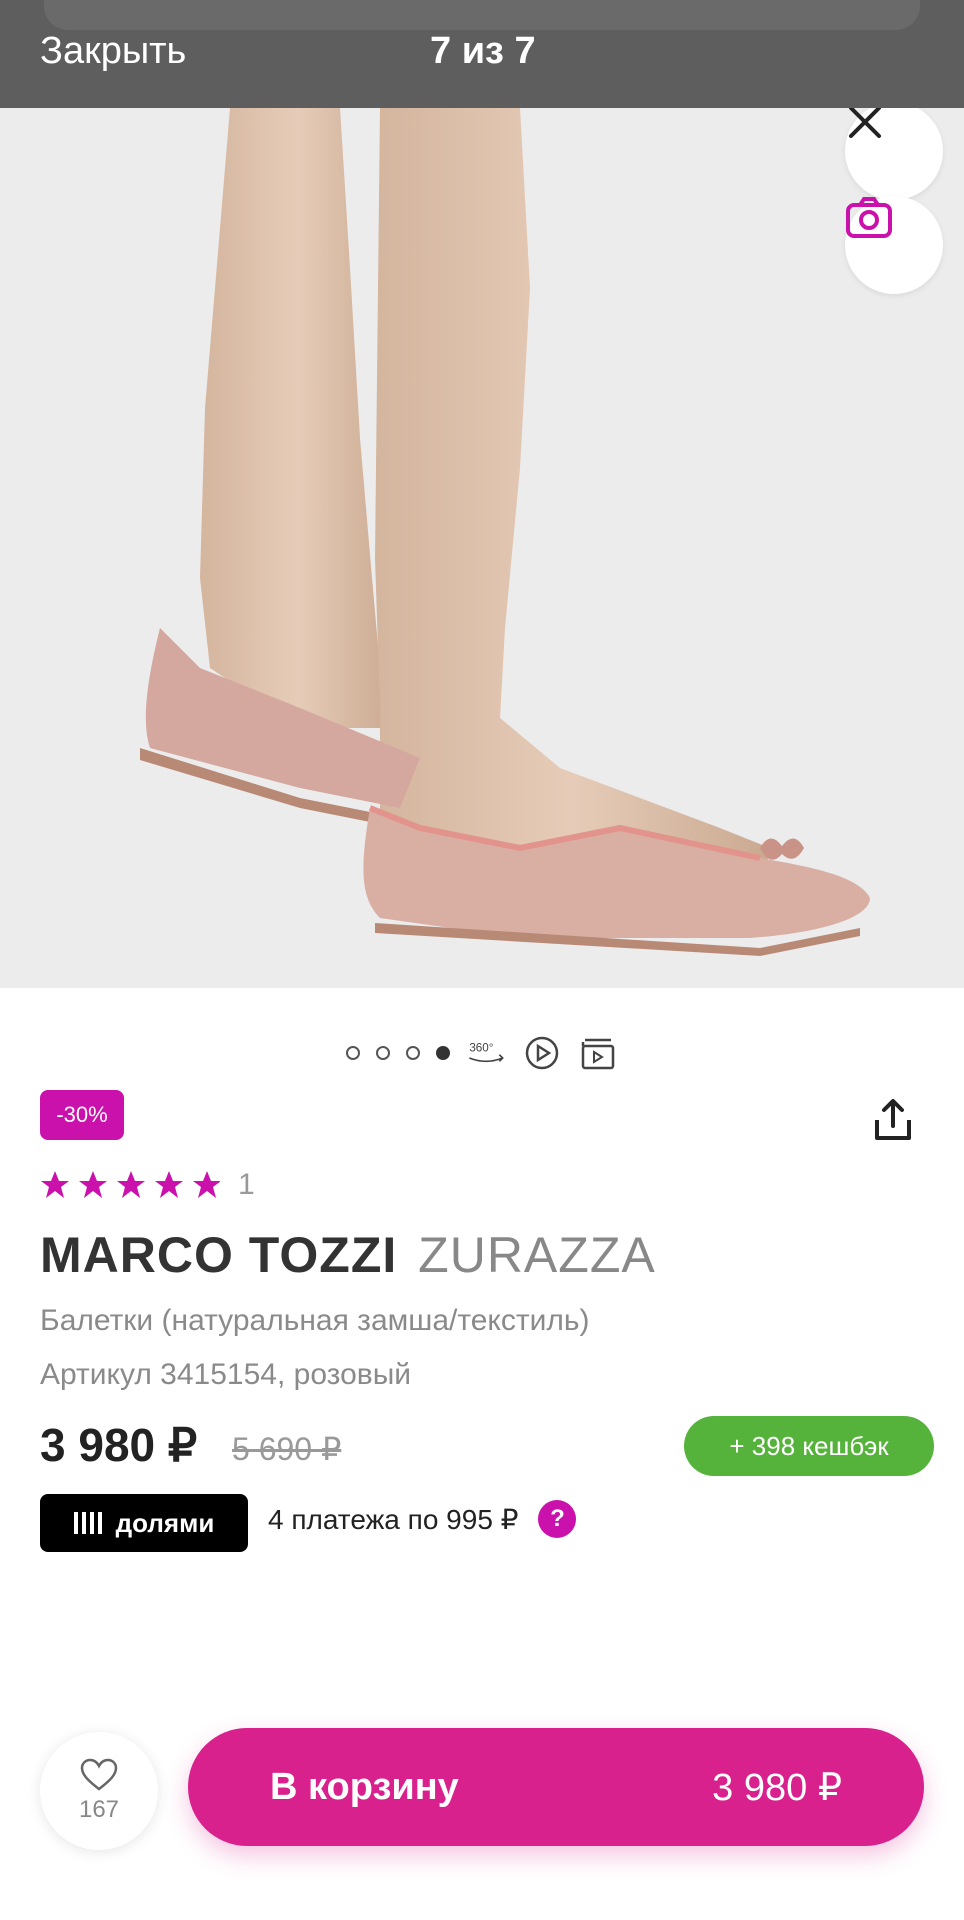 The width and height of the screenshot is (964, 1920). What do you see at coordinates (443, 1053) in the screenshot?
I see `pager-dot-active` at bounding box center [443, 1053].